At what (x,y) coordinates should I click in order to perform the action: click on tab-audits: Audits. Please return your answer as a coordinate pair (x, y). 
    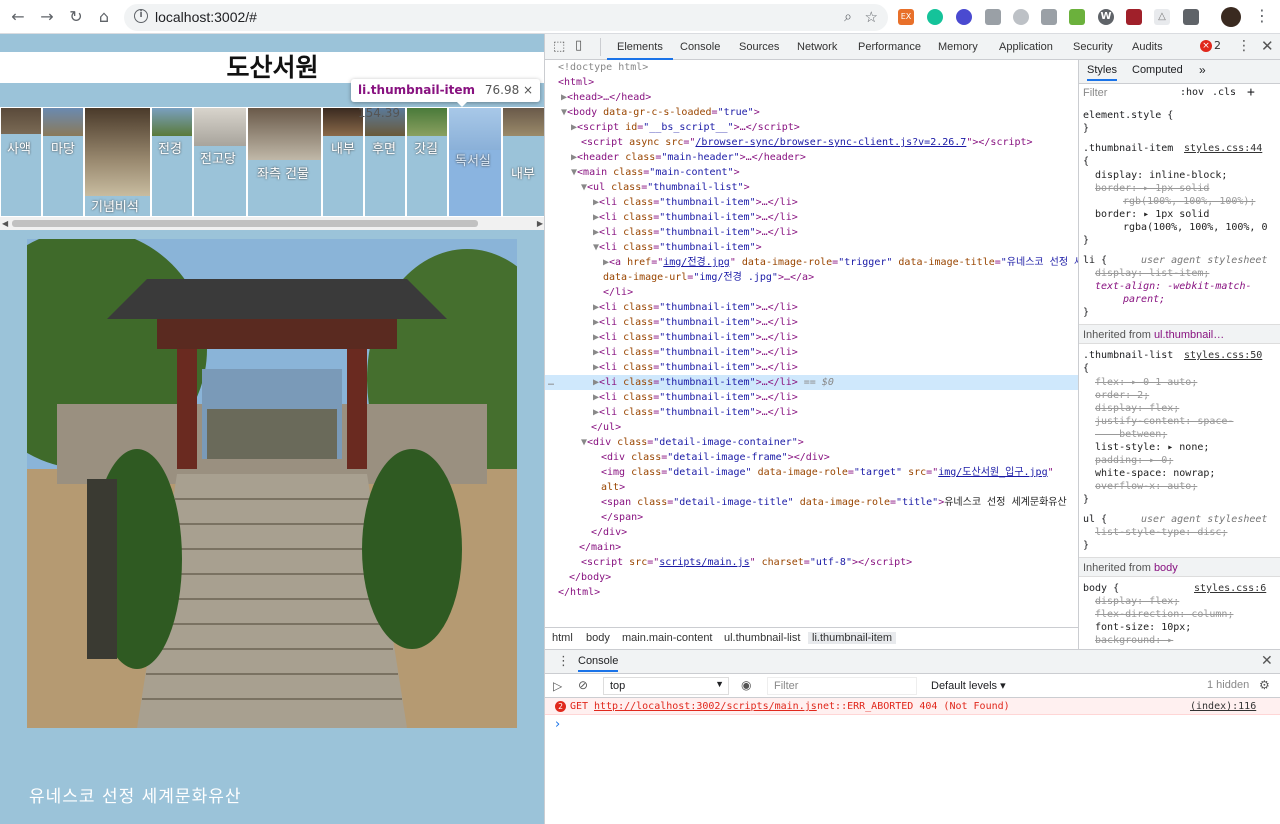
    Looking at the image, I should click on (1147, 47).